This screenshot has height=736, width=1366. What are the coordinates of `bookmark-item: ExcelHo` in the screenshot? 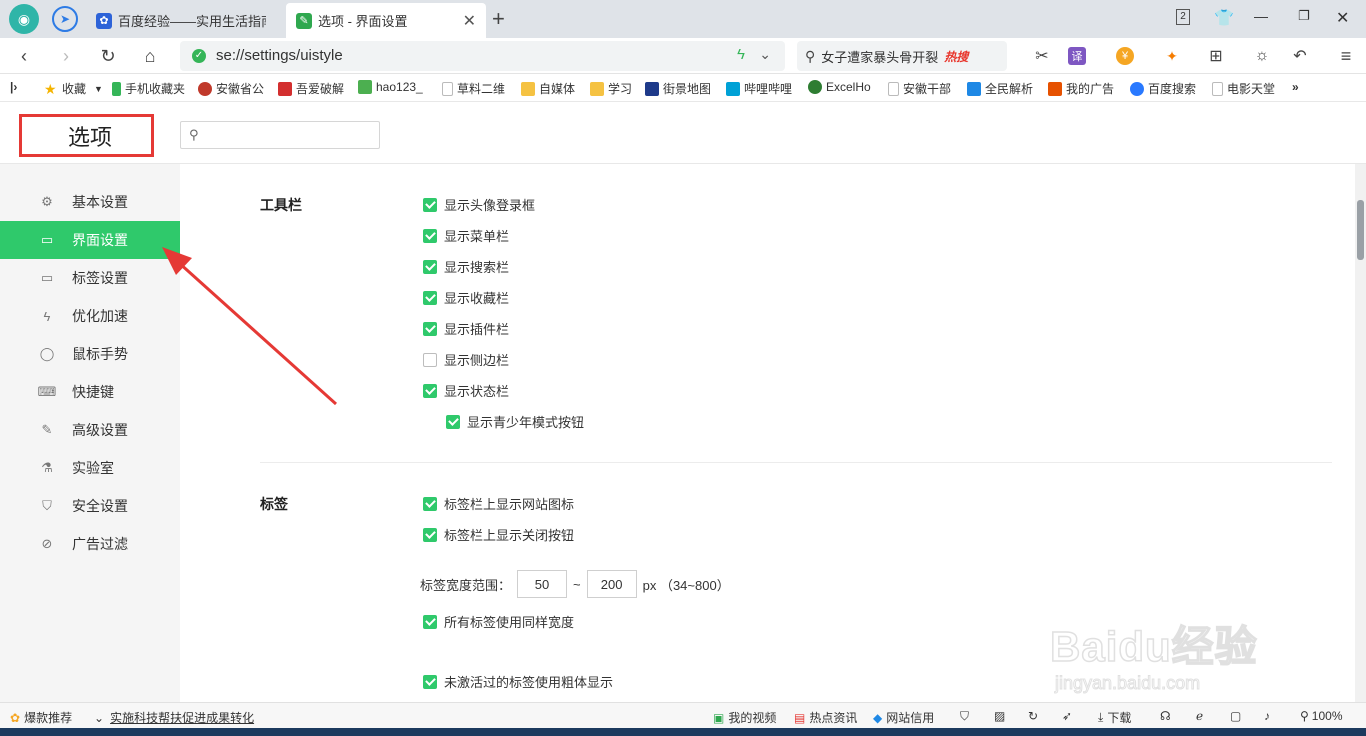 It's located at (841, 87).